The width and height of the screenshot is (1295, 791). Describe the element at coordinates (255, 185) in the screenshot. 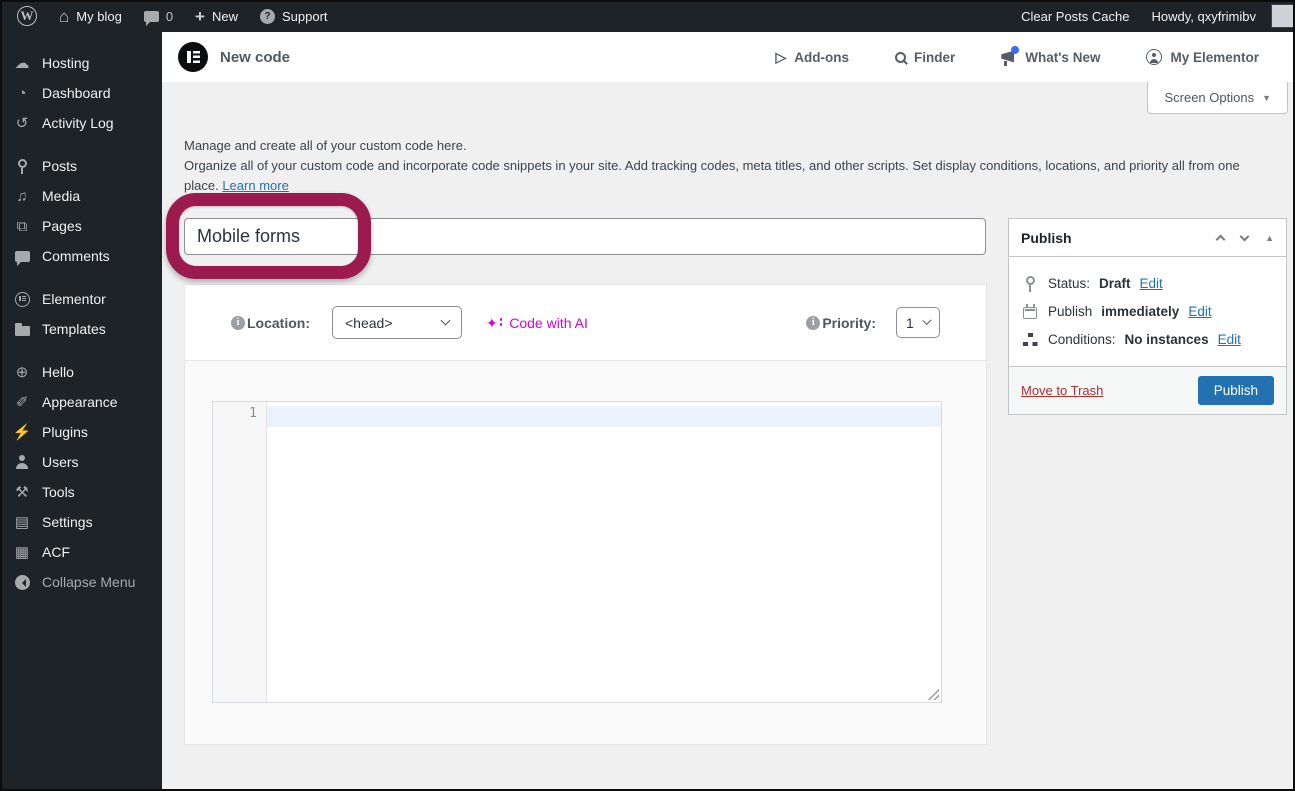

I see `learn-more-link: Learn more` at that location.